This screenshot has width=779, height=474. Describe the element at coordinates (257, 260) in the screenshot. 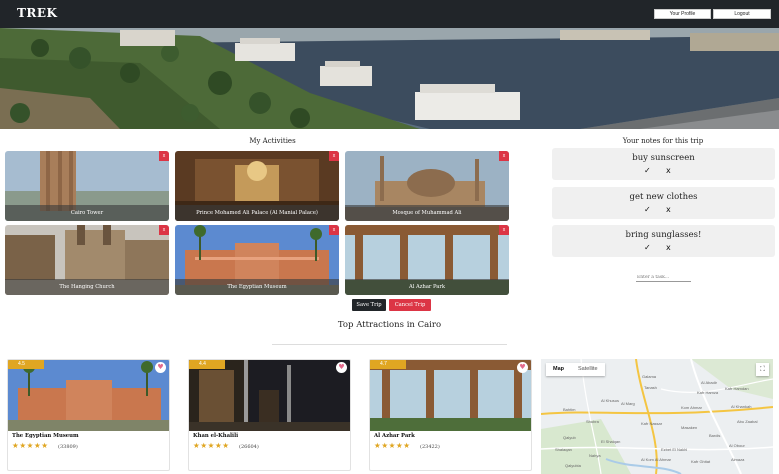

I see `activity-card-egyptian-museum: x The Egyptian Museum` at that location.